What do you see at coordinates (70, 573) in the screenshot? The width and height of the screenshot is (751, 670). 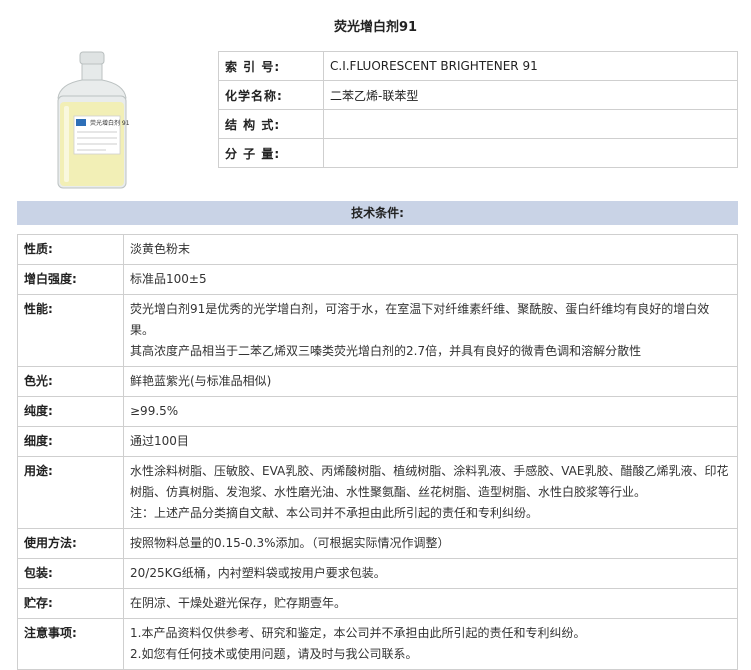 I see `spec-label: 包装:` at bounding box center [70, 573].